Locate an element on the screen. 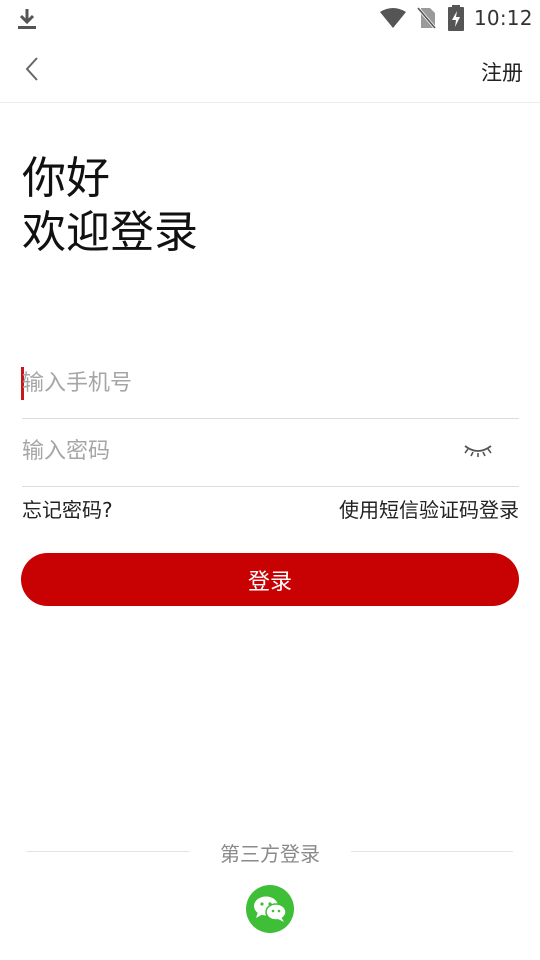 This screenshot has height=960, width=540. status-bar: 10:12 is located at coordinates (270, 18).